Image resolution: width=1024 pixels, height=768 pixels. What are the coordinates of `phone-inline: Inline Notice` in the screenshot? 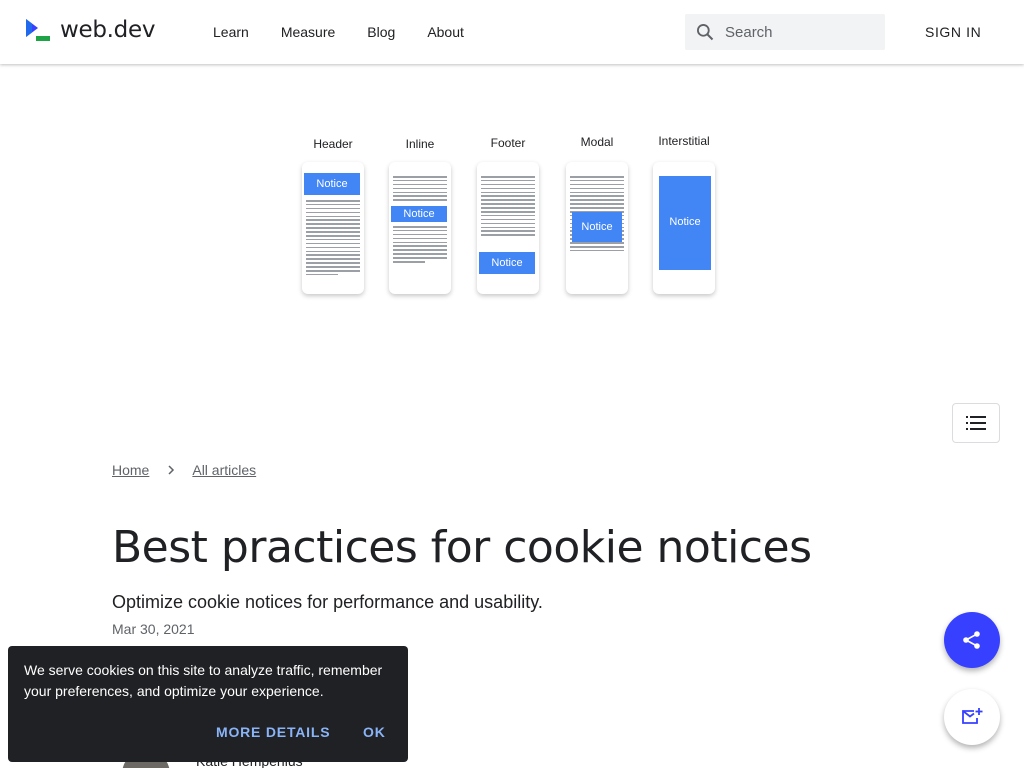 It's located at (420, 211).